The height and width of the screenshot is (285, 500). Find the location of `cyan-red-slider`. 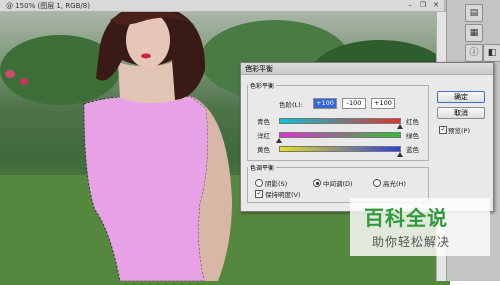

cyan-red-slider is located at coordinates (340, 121).